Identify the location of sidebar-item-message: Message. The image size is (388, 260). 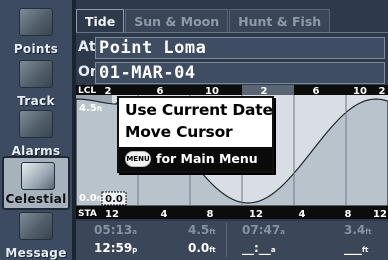
(36, 234).